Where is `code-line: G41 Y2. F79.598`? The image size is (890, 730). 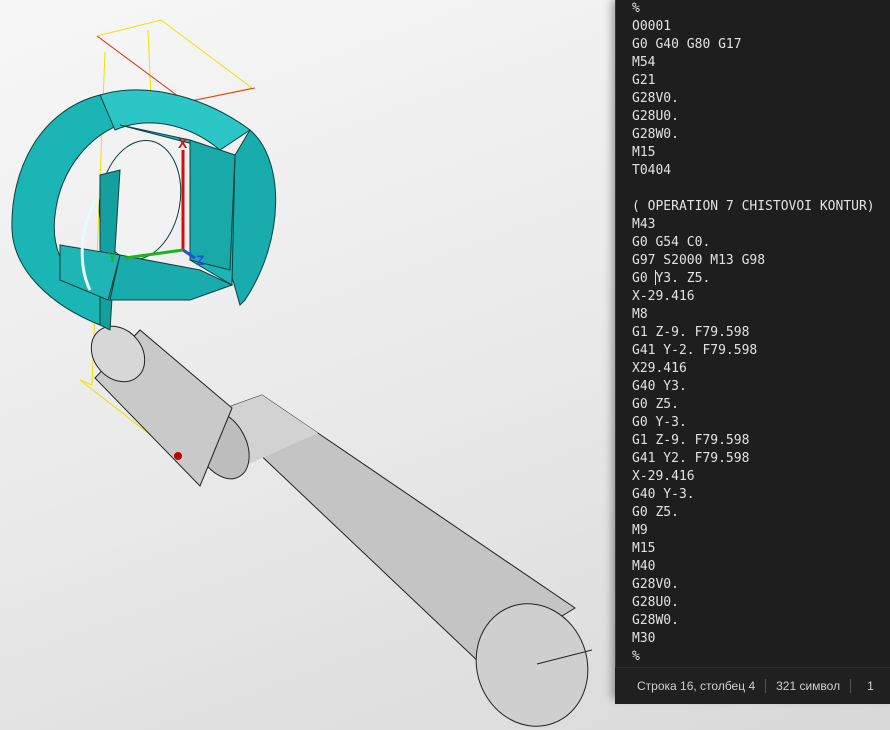
code-line: G41 Y2. F79.598 is located at coordinates (753, 459).